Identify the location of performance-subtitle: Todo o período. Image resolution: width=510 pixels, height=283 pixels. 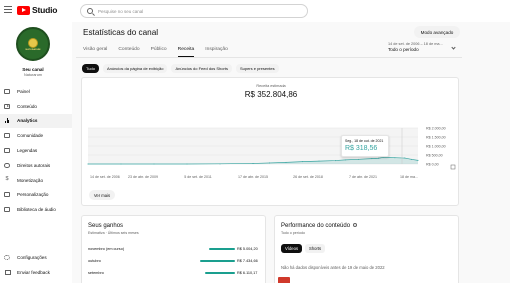
(293, 233).